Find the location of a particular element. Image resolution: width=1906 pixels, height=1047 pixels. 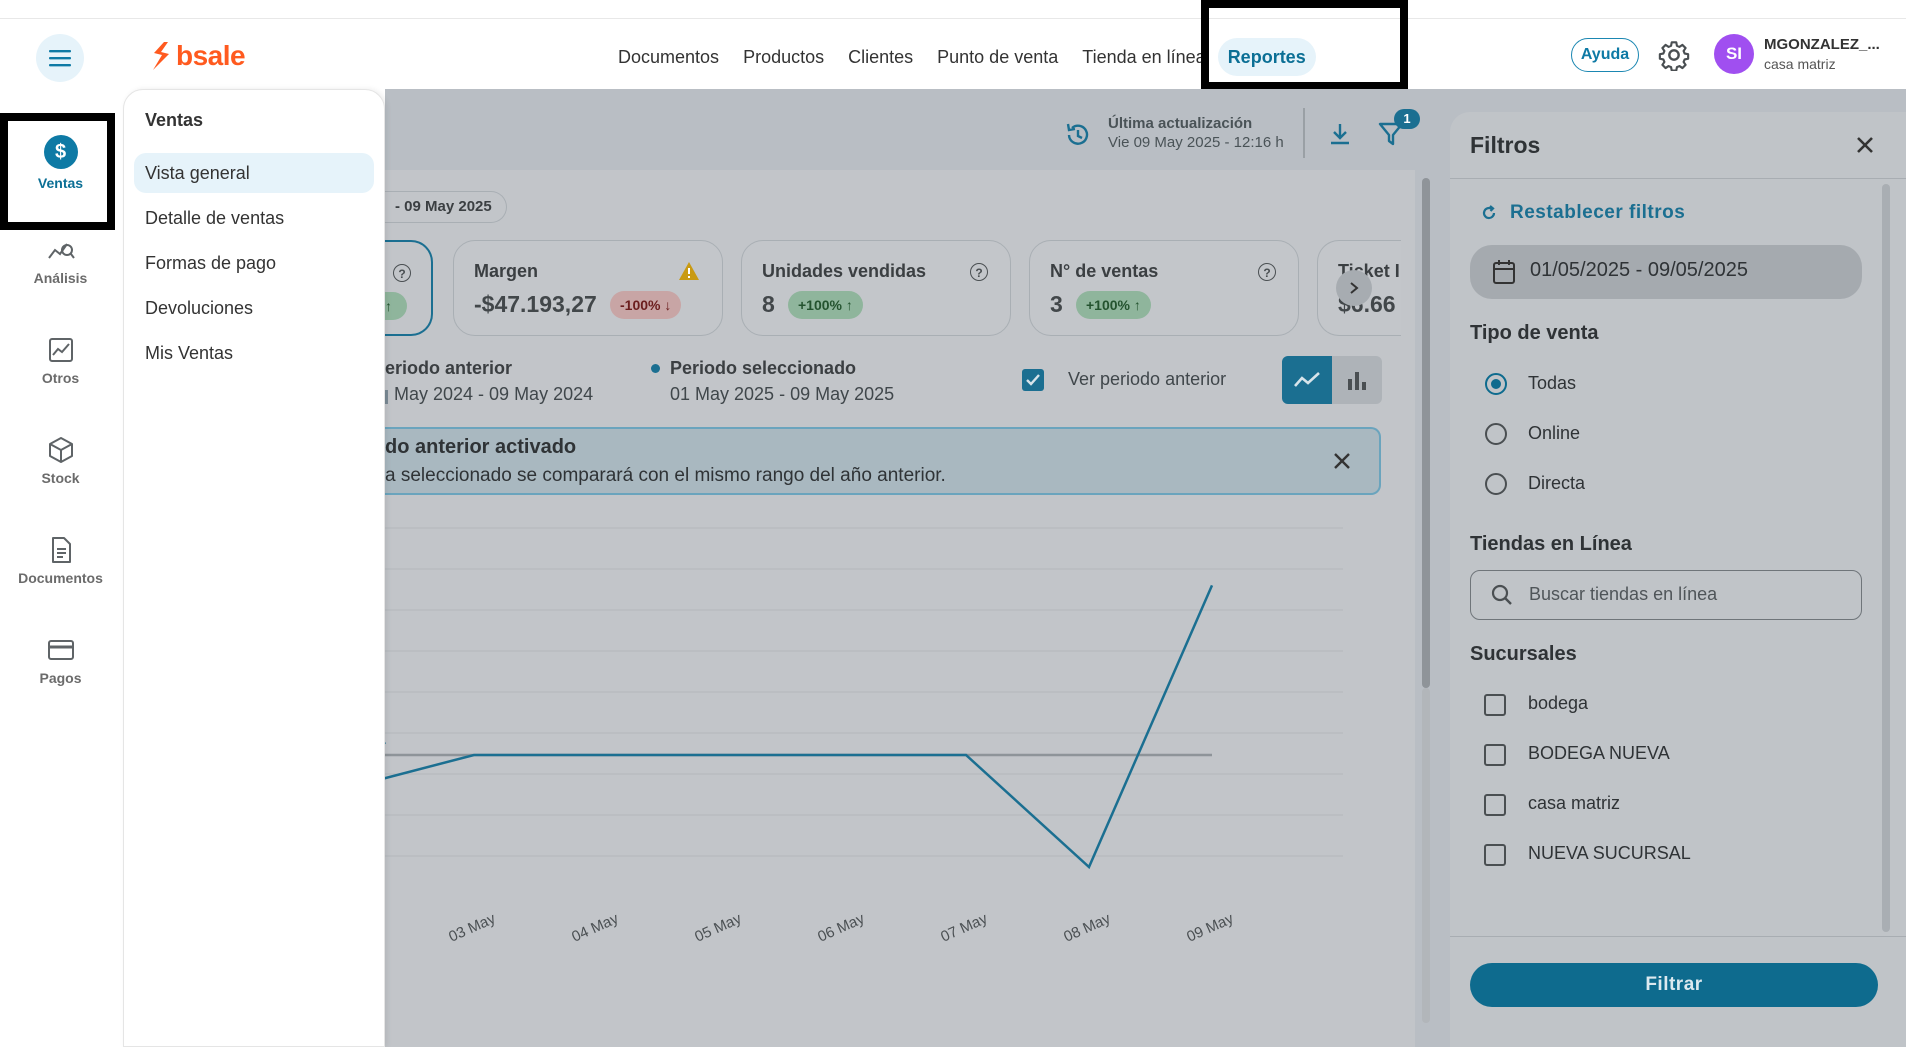

card-icon is located at coordinates (60, 650).